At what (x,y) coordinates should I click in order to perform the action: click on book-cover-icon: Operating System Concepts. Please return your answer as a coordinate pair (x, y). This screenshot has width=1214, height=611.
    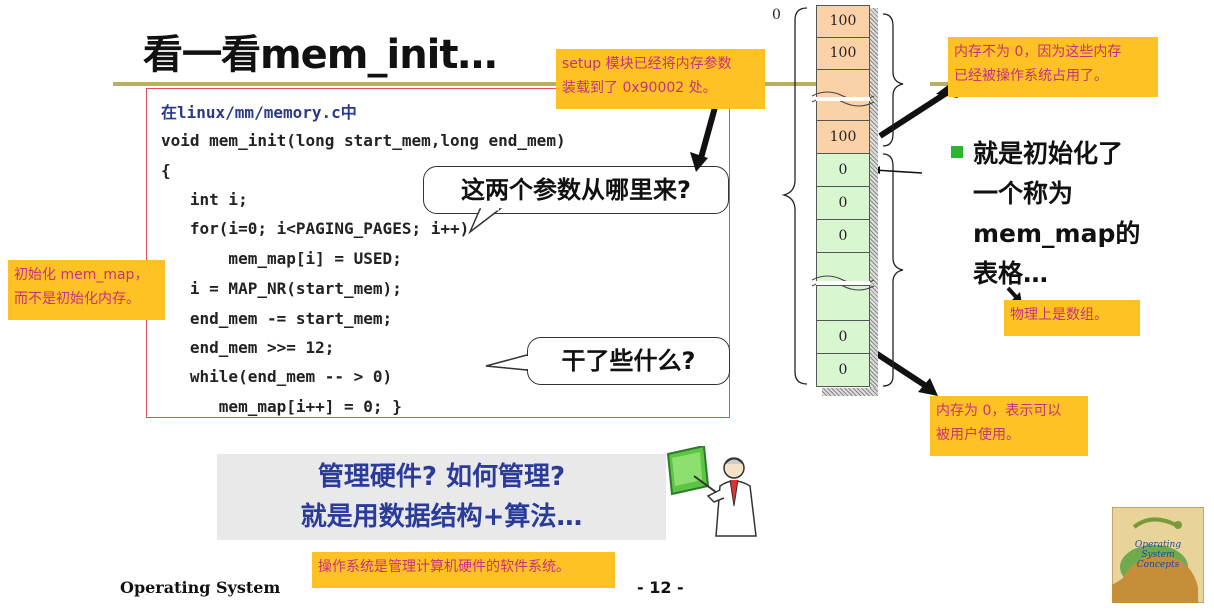
    Looking at the image, I should click on (1158, 555).